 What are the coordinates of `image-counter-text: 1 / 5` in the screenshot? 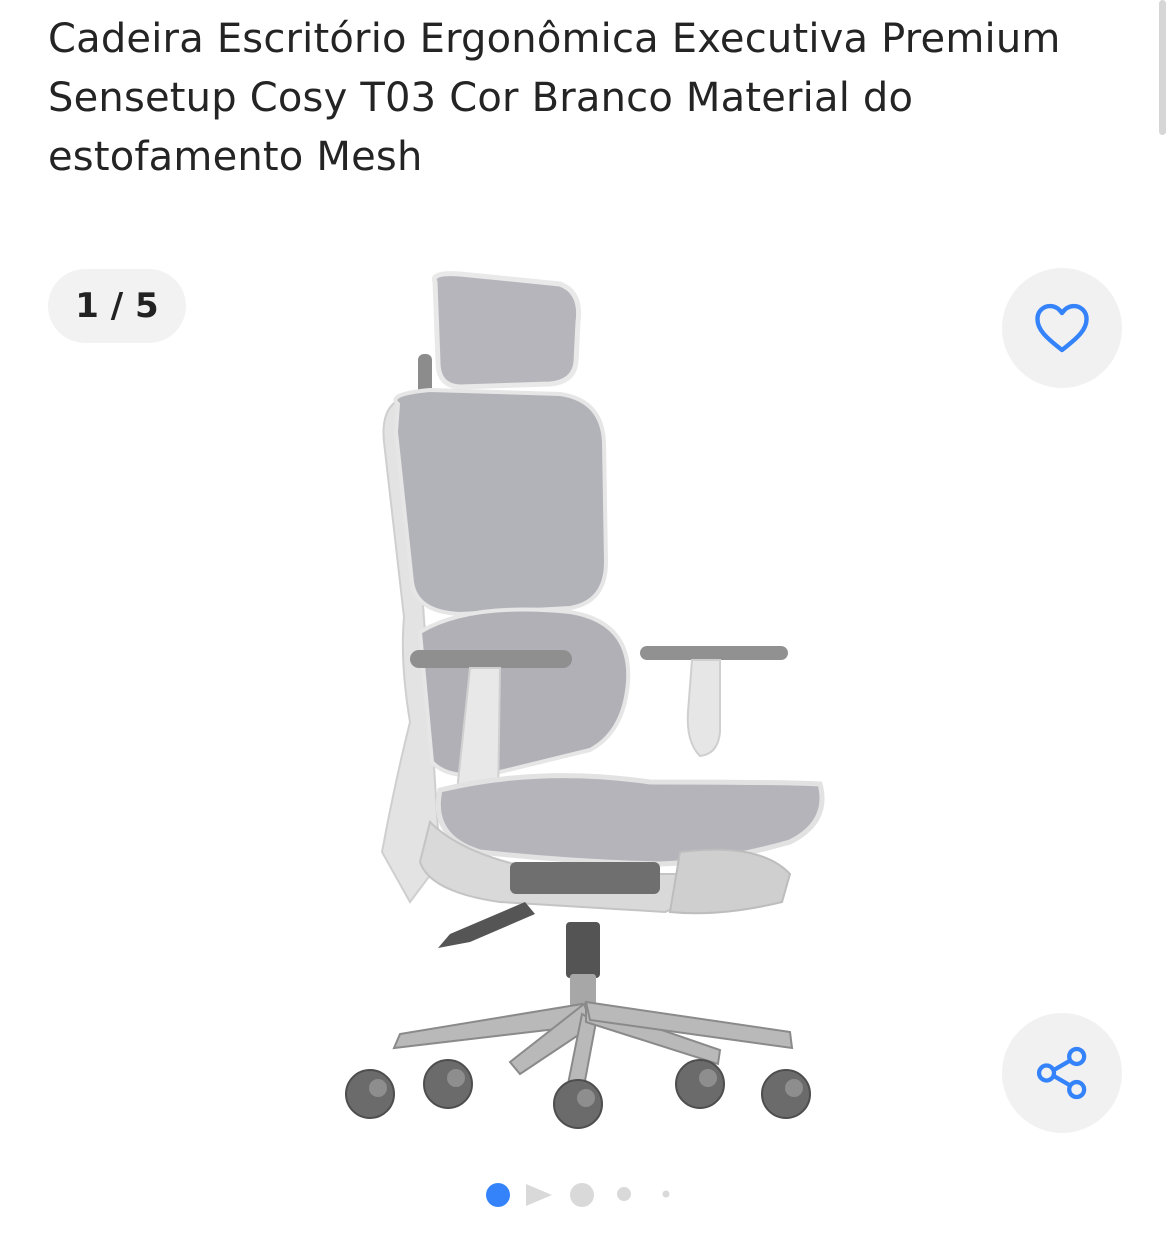 It's located at (117, 306).